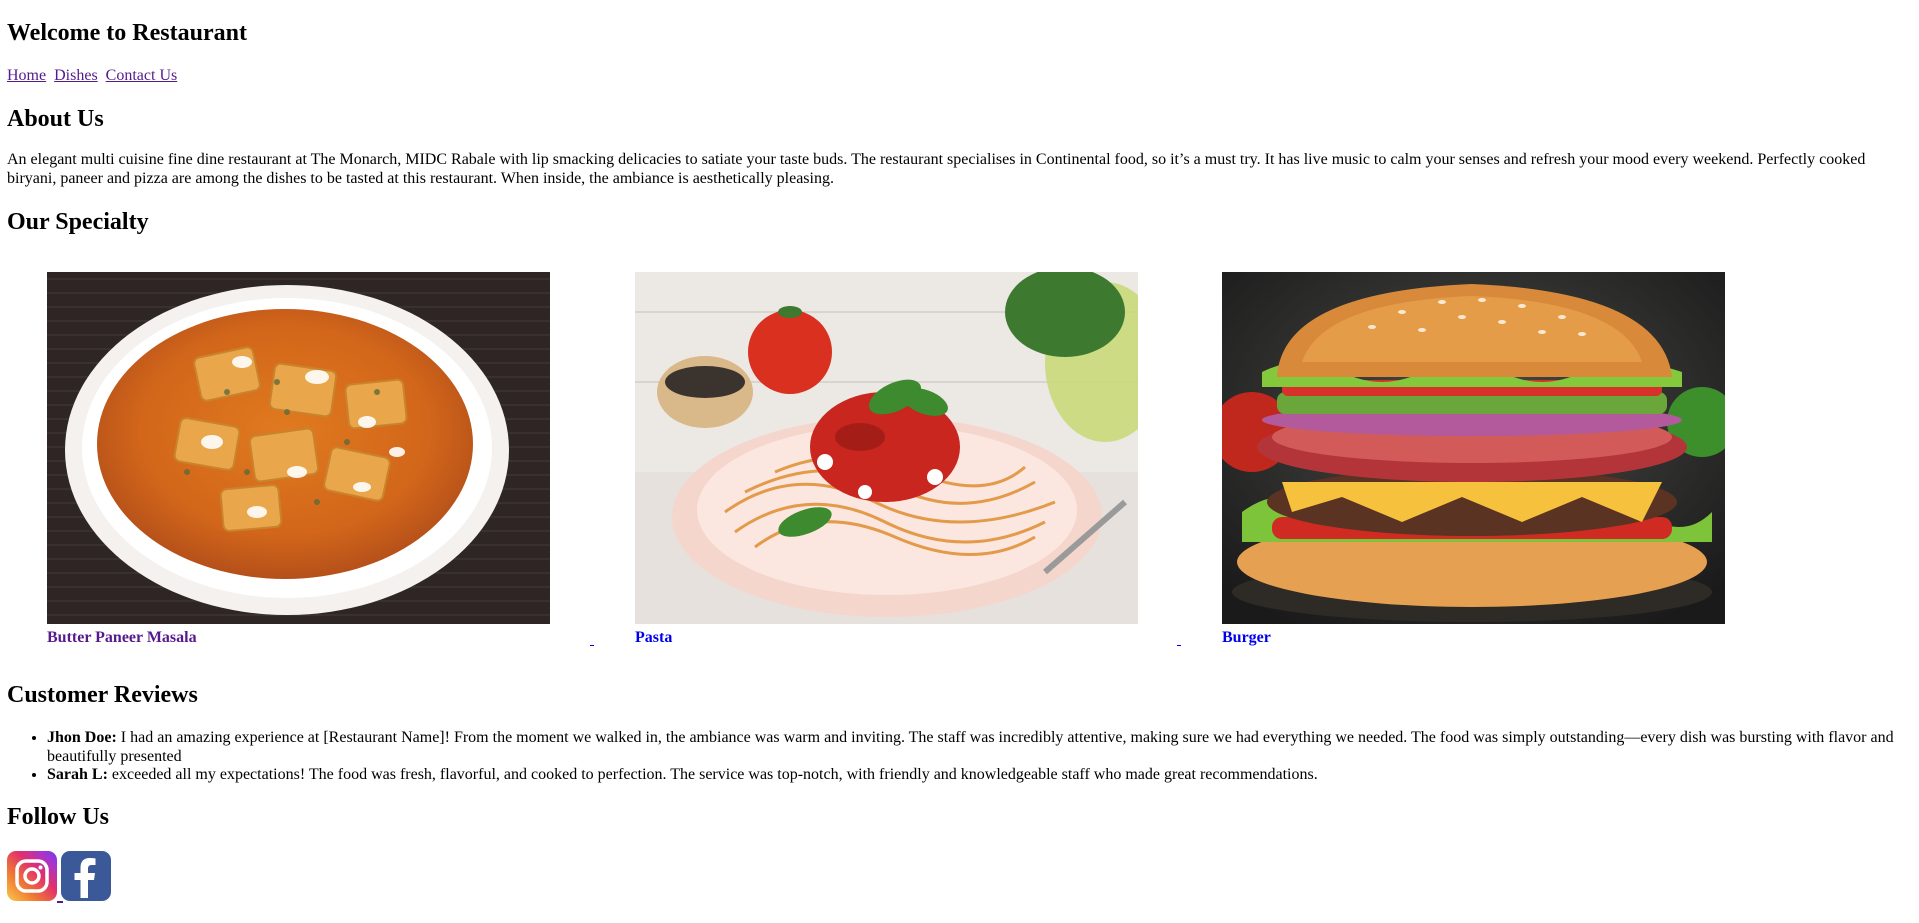  Describe the element at coordinates (886, 637) in the screenshot. I see `dish-label-pasta: Pasta` at that location.